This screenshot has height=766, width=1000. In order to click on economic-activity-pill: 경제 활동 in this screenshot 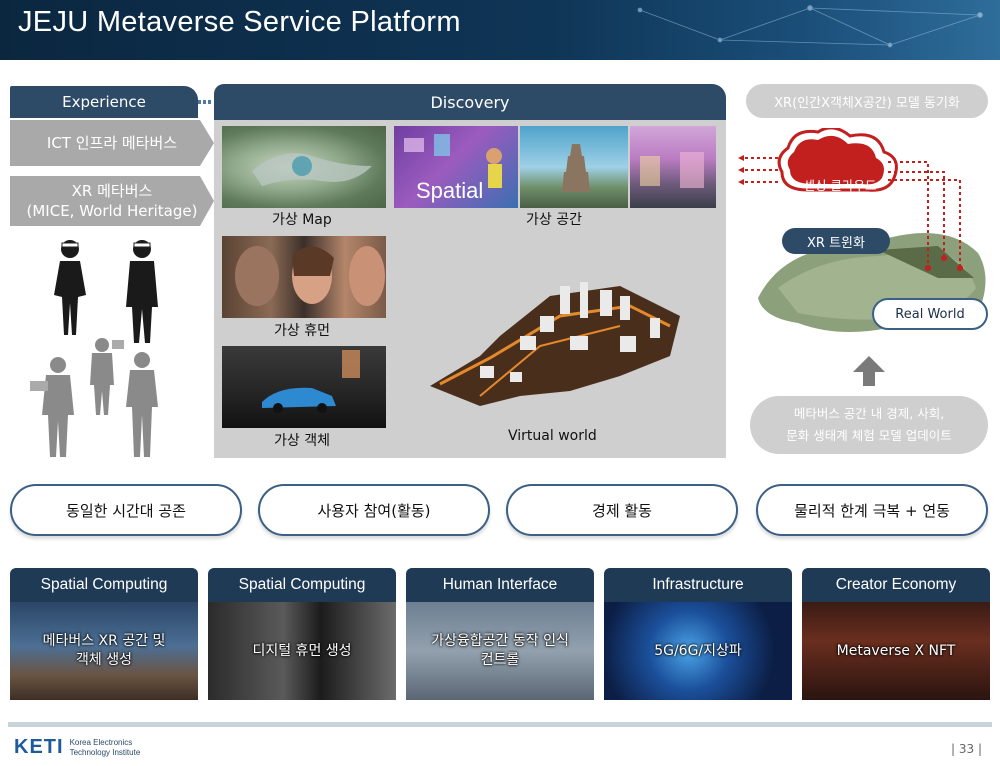, I will do `click(622, 510)`.